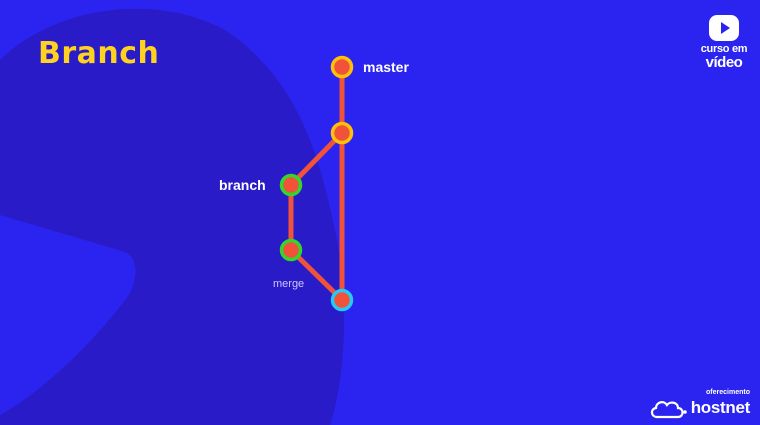  I want to click on sponsor-label: oferecimento, so click(728, 392).